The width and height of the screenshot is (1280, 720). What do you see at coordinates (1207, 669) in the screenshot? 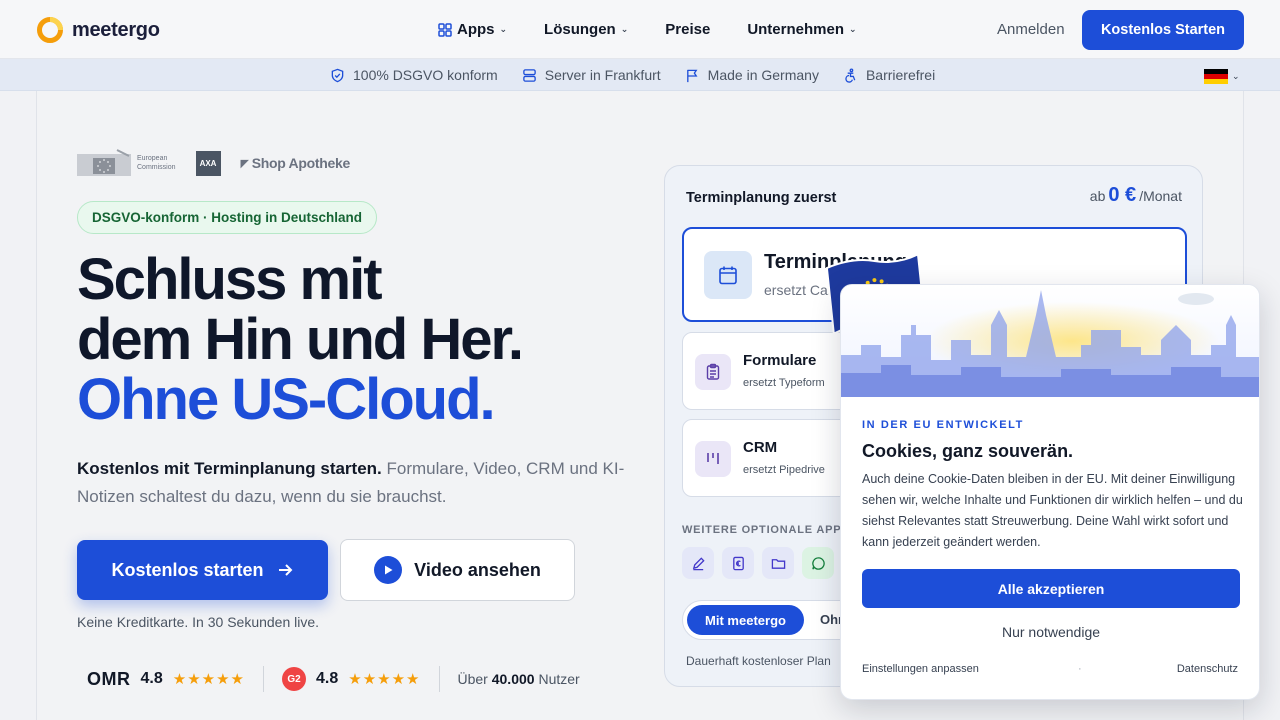
I see `privacy-link: Datenschutz` at bounding box center [1207, 669].